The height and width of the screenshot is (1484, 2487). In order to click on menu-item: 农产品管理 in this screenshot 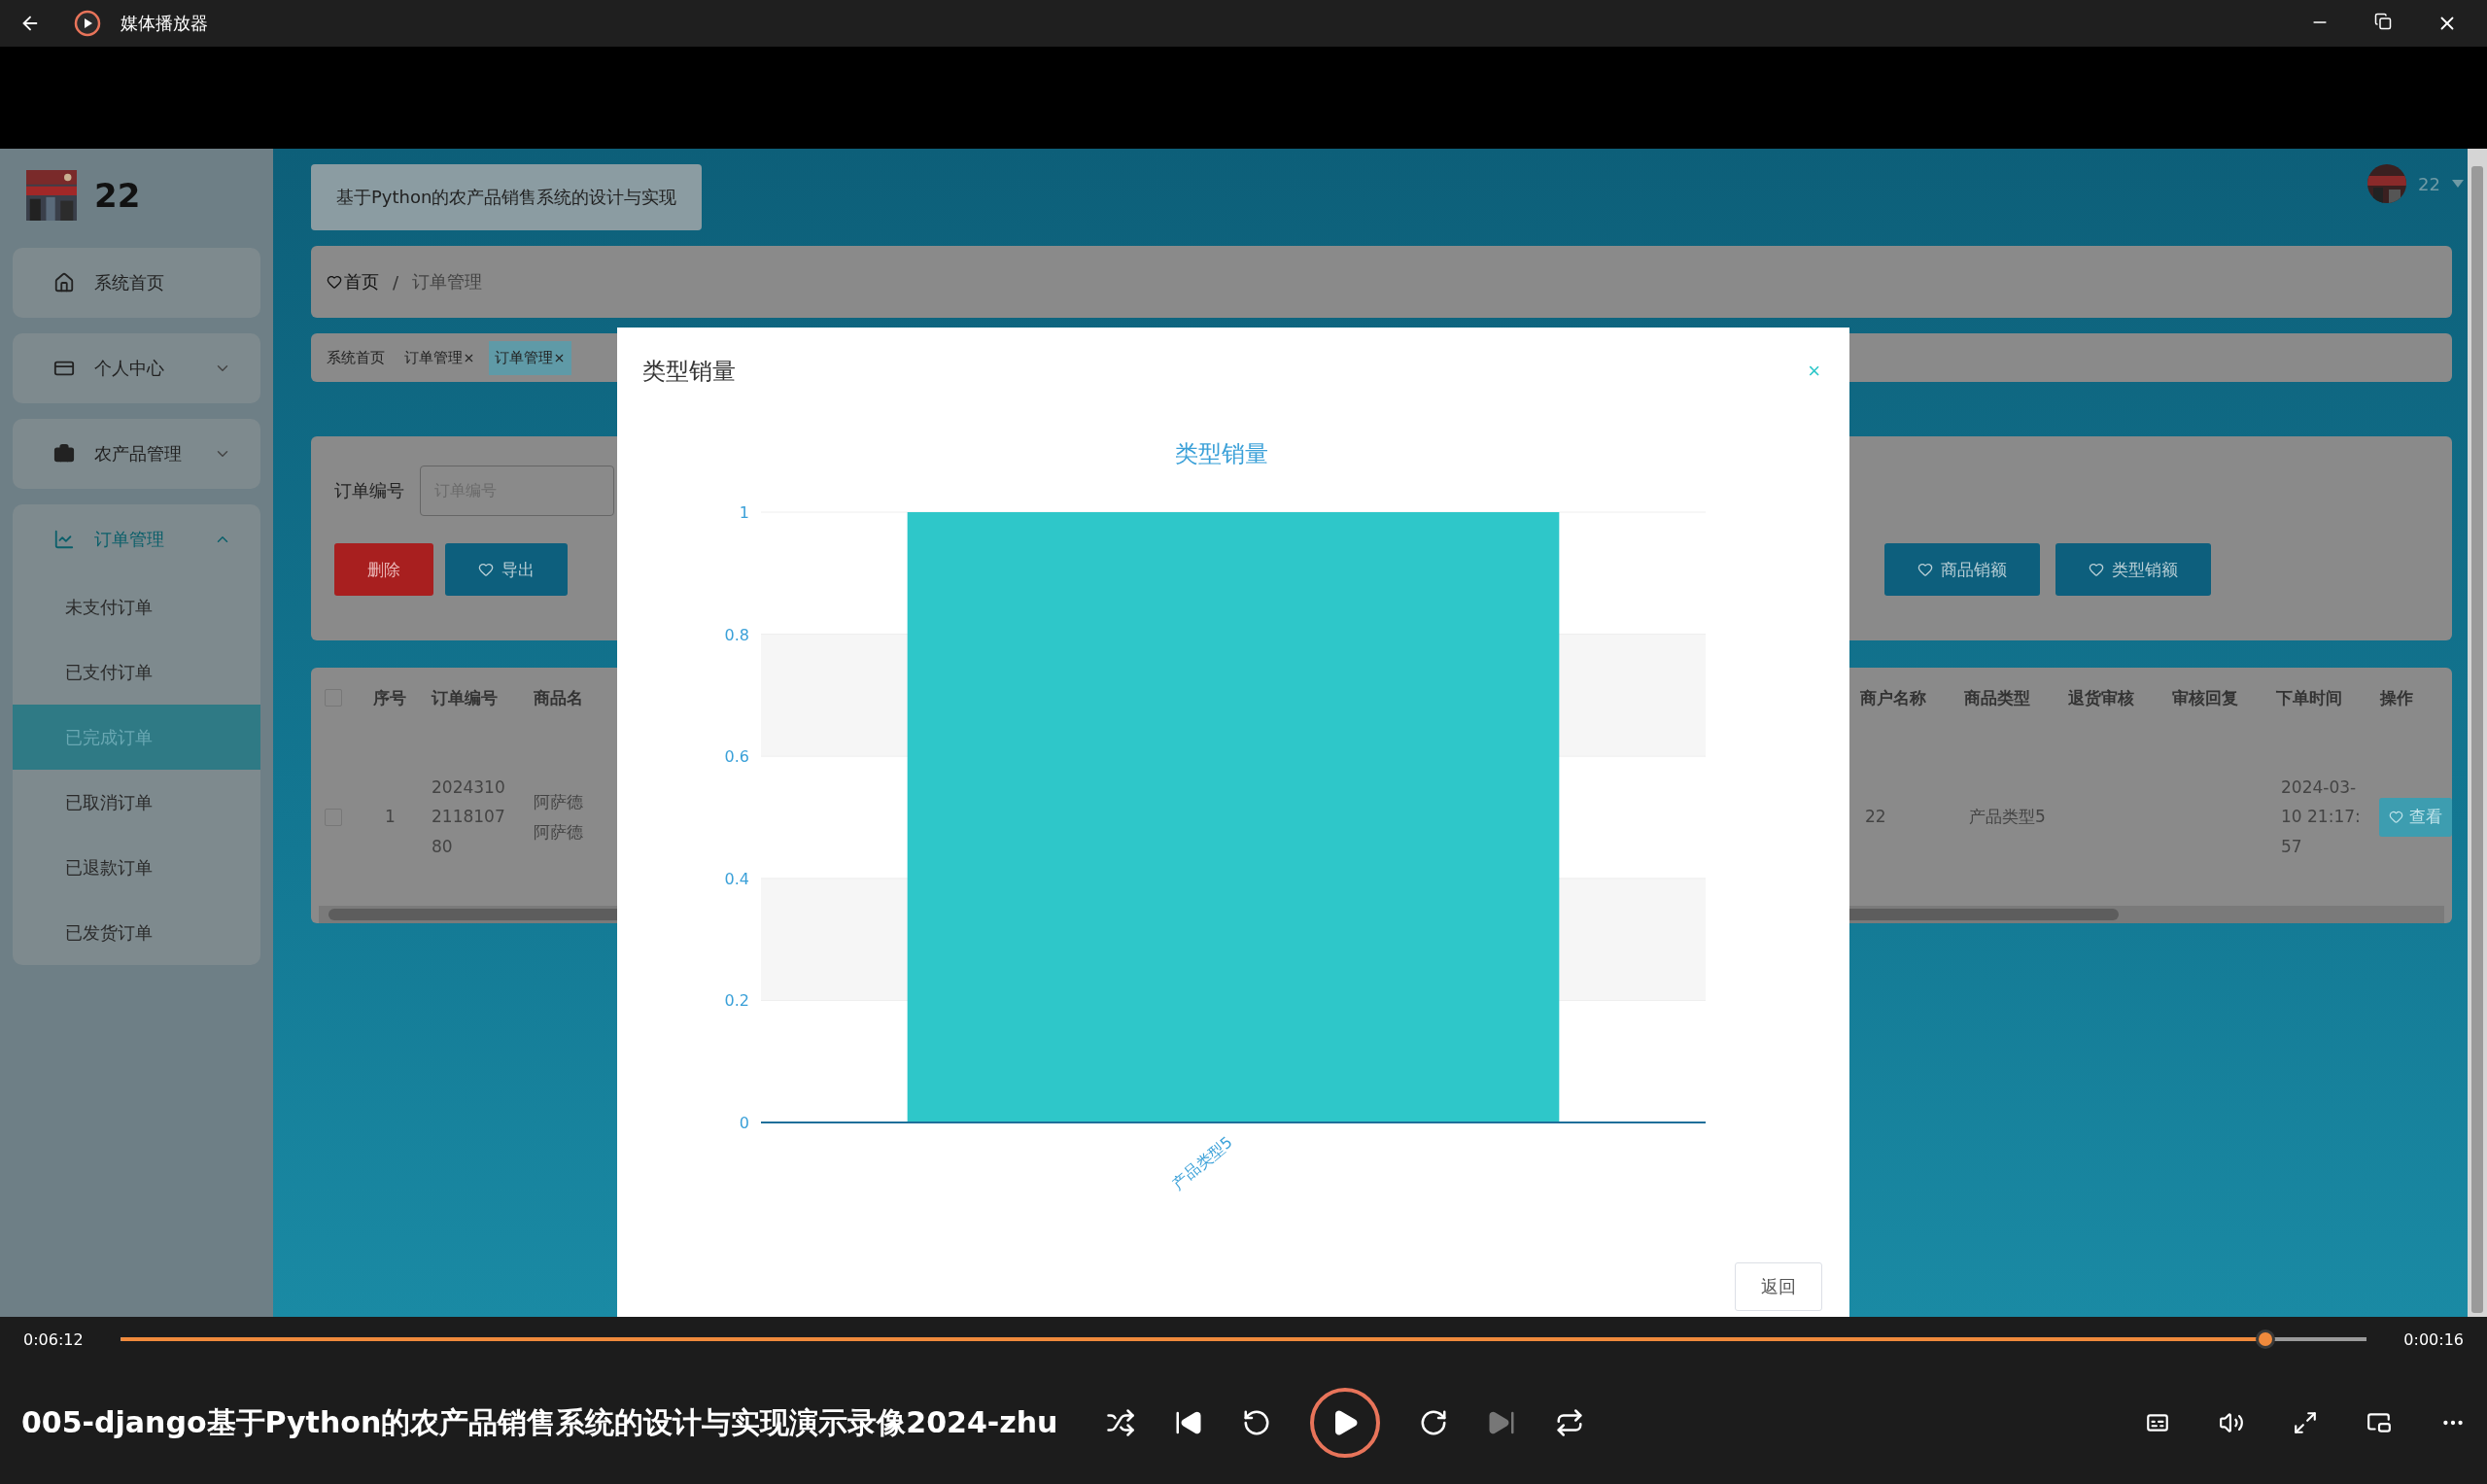, I will do `click(137, 454)`.